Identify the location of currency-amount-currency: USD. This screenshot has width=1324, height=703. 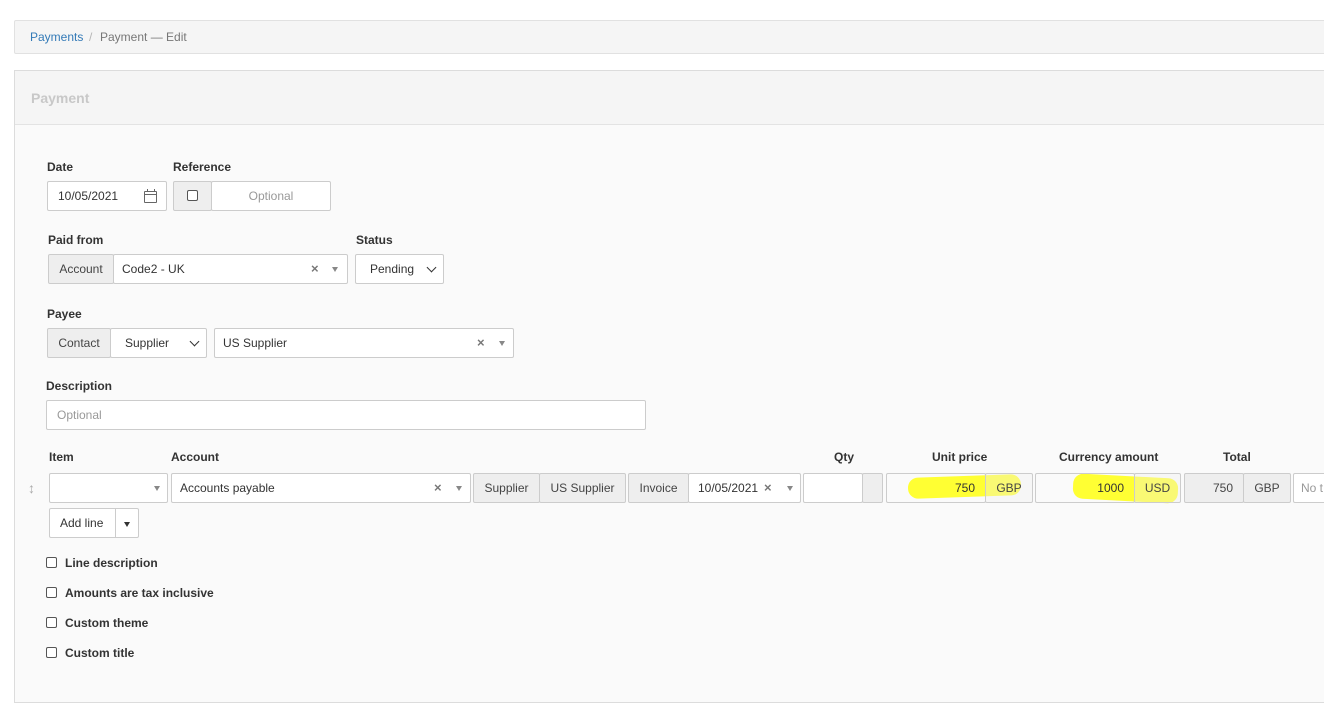
(1157, 488).